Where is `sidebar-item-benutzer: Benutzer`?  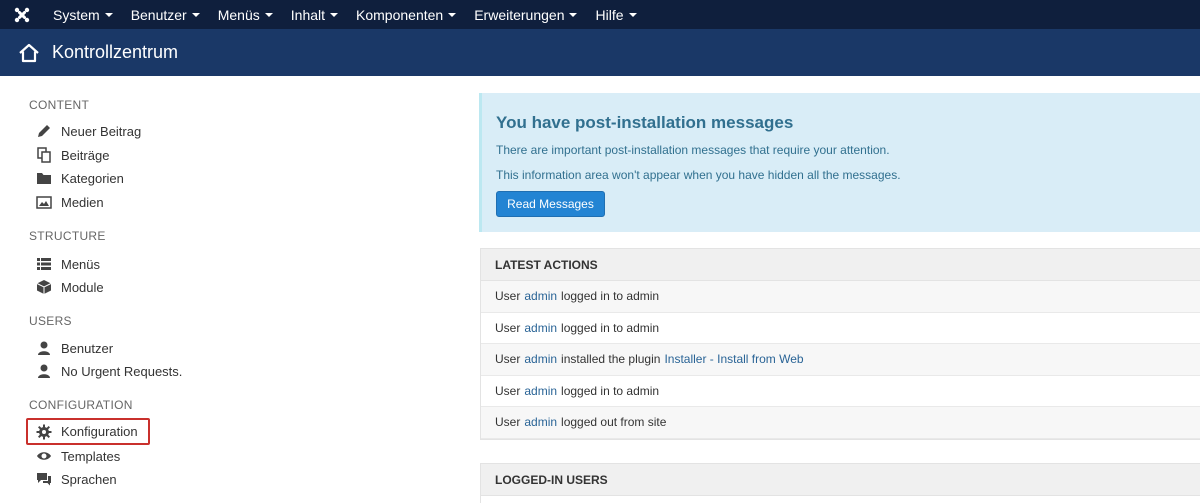 sidebar-item-benutzer: Benutzer is located at coordinates (75, 348).